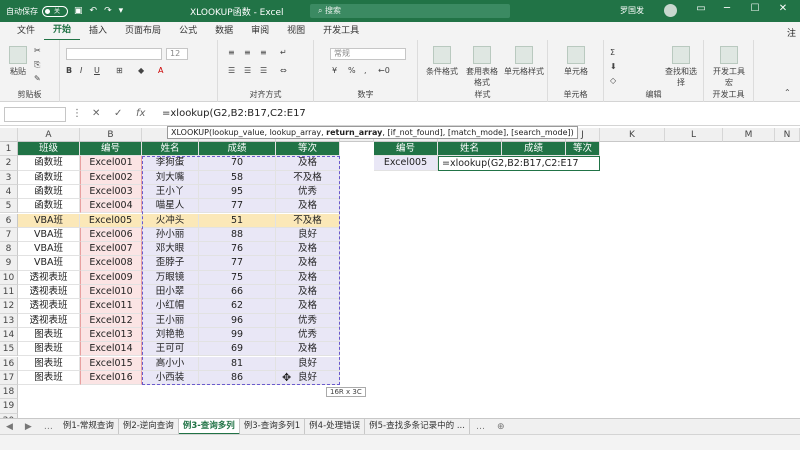  I want to click on tab-view: 视图, so click(296, 31).